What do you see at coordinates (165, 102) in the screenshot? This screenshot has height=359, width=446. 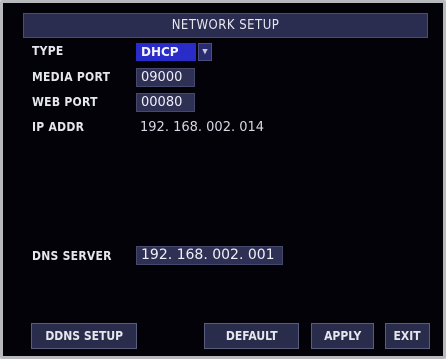 I see `web-port-field: 00080` at bounding box center [165, 102].